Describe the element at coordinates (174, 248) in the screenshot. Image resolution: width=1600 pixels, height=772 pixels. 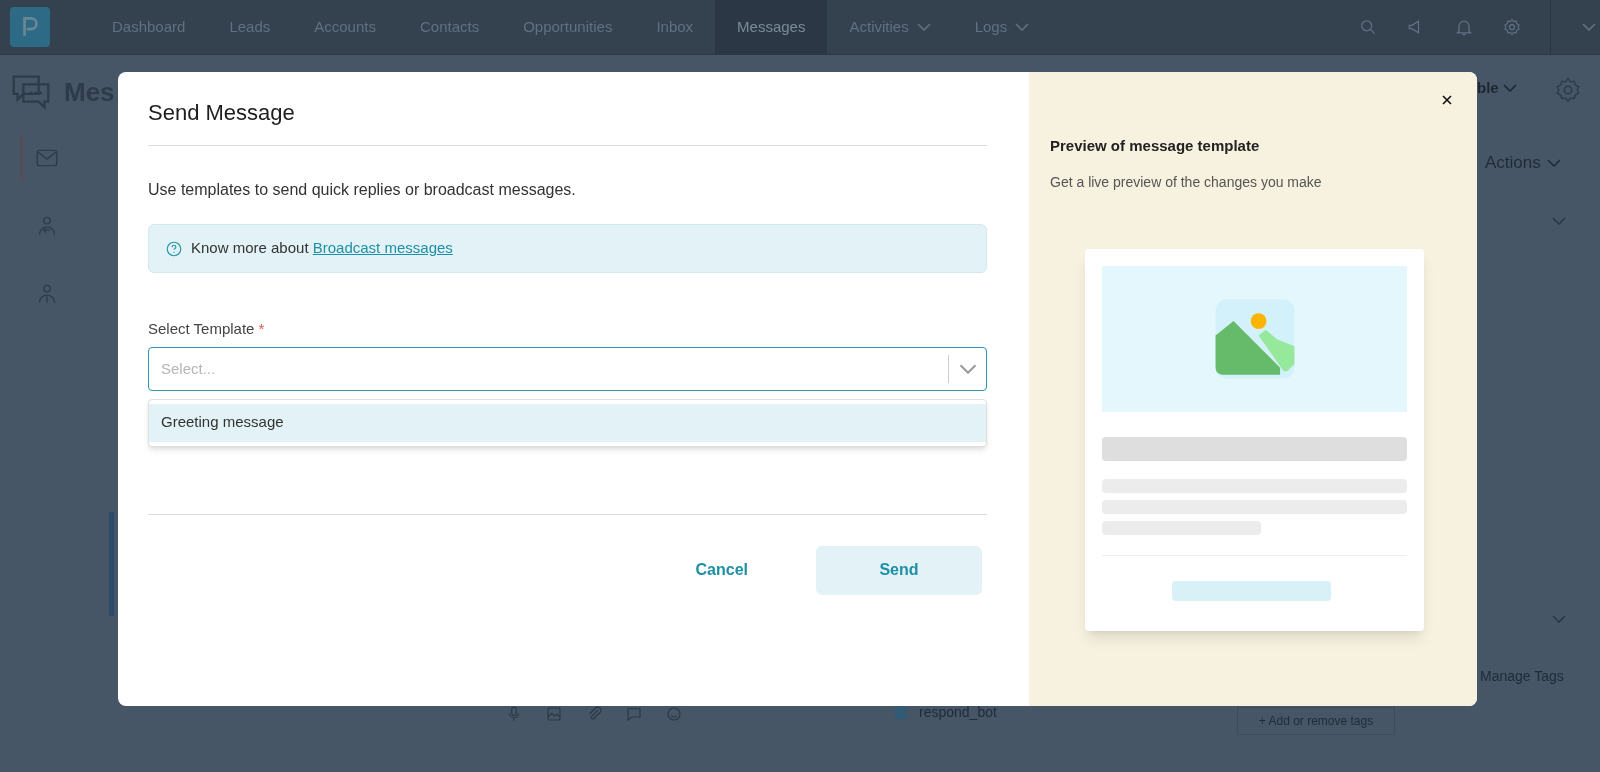
I see `help-icon` at that location.